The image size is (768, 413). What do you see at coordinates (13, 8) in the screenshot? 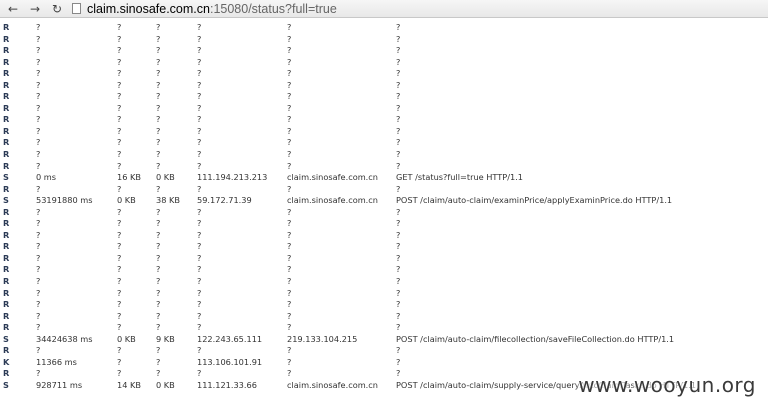
I see `back-icon: ←` at bounding box center [13, 8].